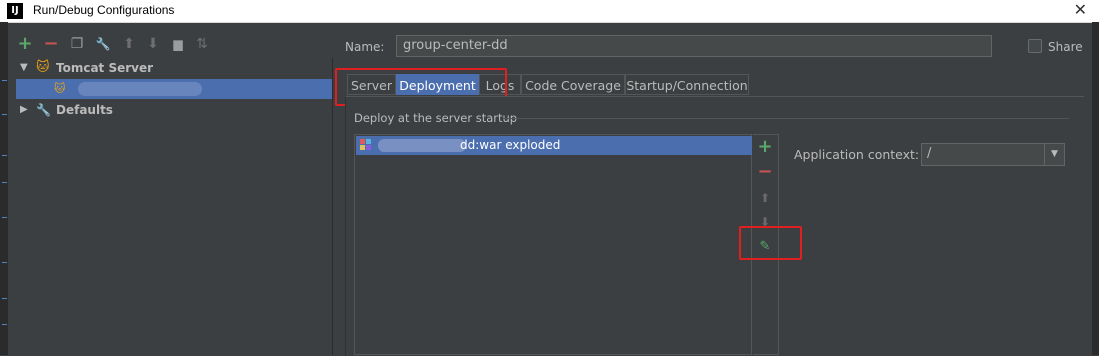  I want to click on background-window-edge-right, so click(1095, 188).